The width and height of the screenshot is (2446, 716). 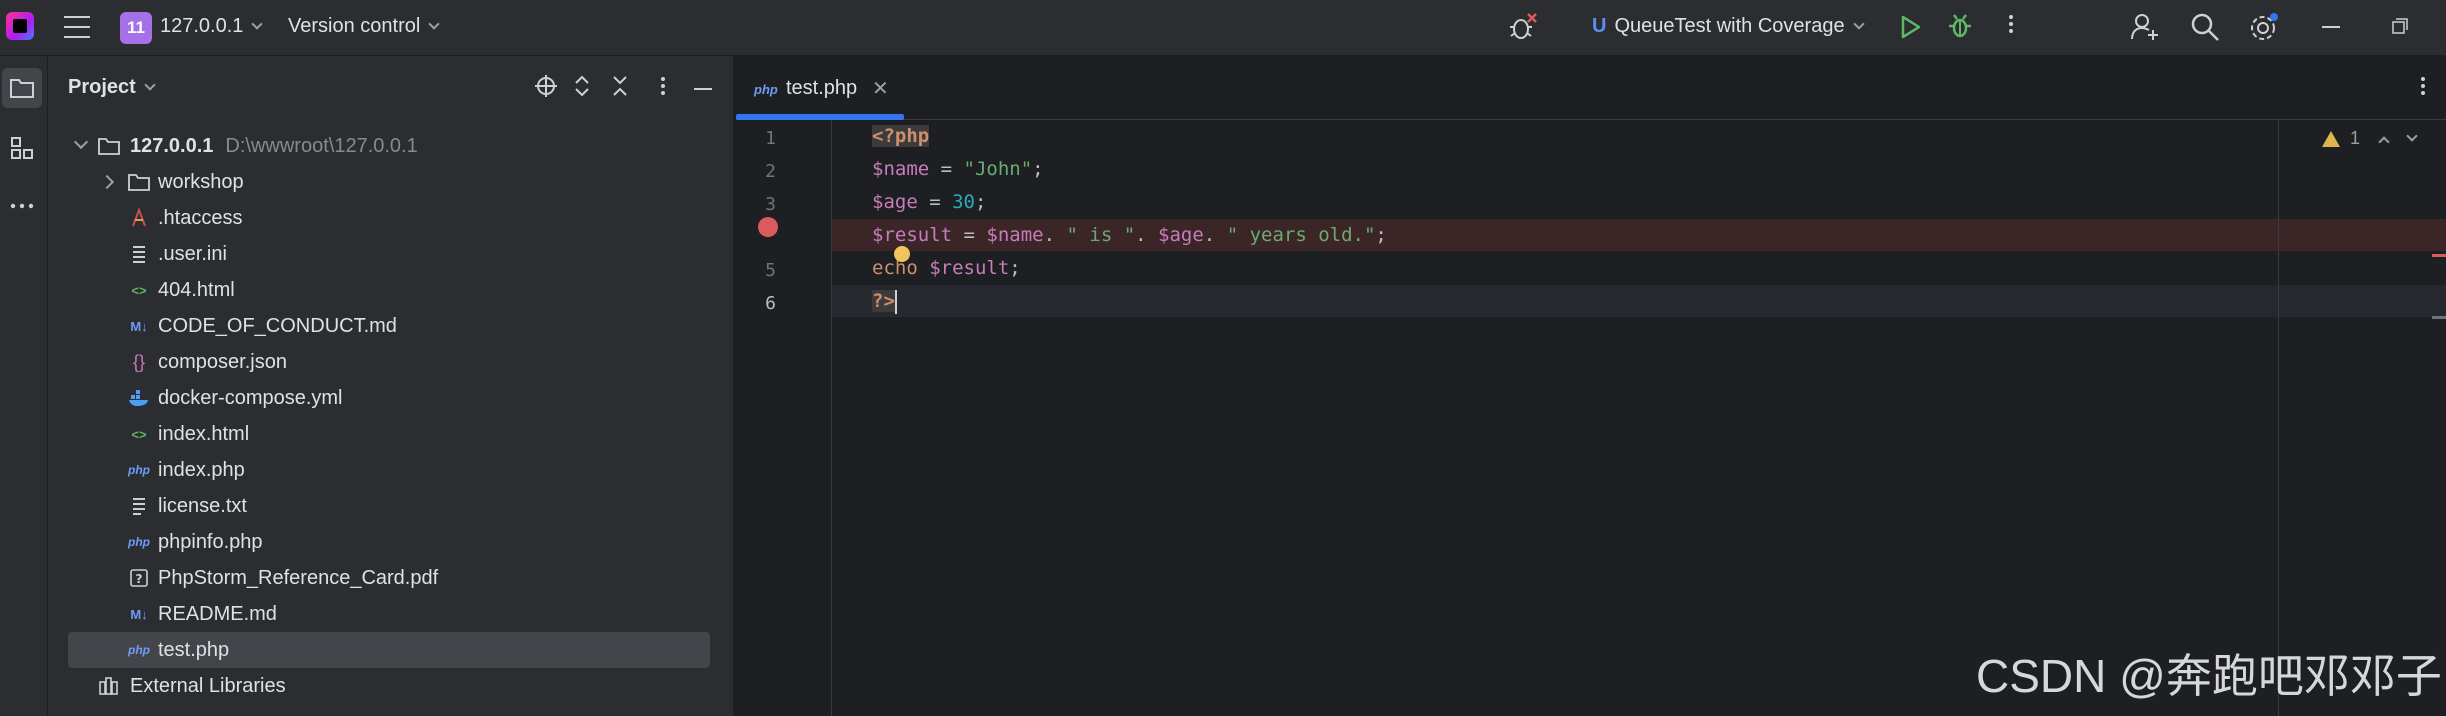 I want to click on tree-item-htaccess: .htaccess, so click(x=391, y=218).